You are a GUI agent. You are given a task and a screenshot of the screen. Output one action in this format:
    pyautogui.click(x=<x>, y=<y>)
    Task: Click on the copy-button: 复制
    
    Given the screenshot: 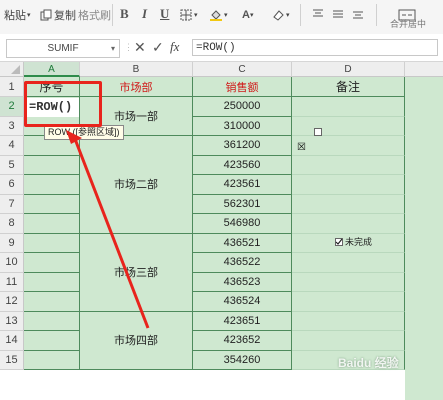 What is the action you would take?
    pyautogui.click(x=58, y=15)
    